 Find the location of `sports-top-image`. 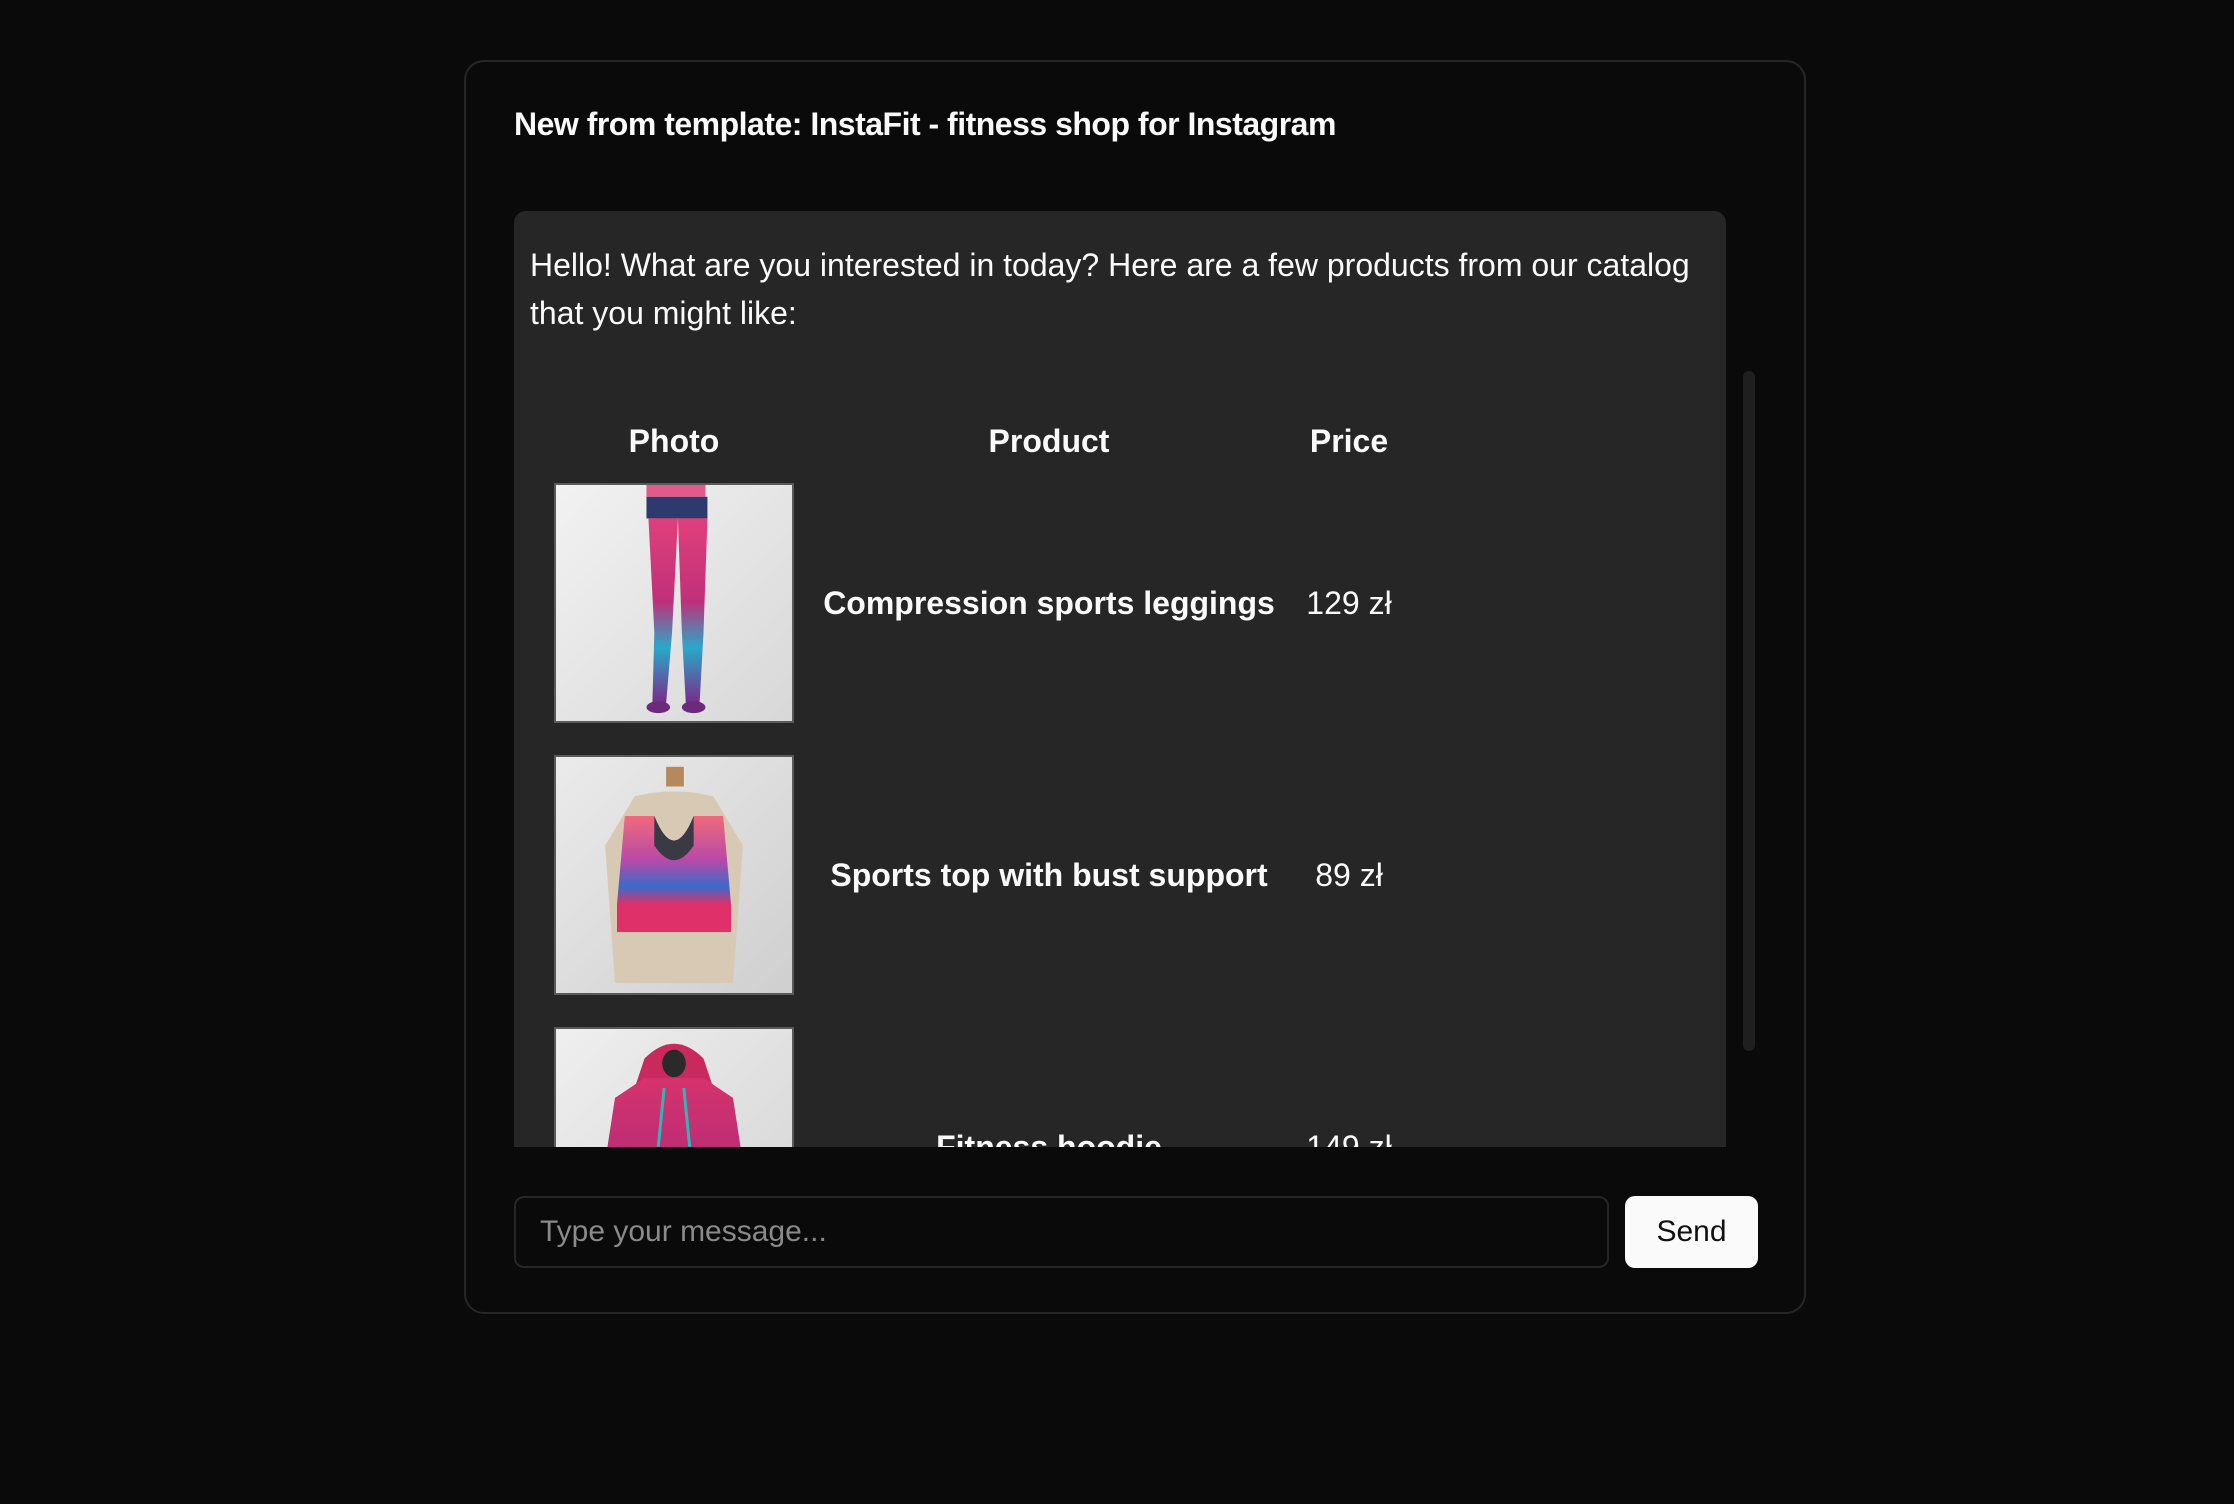

sports-top-image is located at coordinates (674, 875).